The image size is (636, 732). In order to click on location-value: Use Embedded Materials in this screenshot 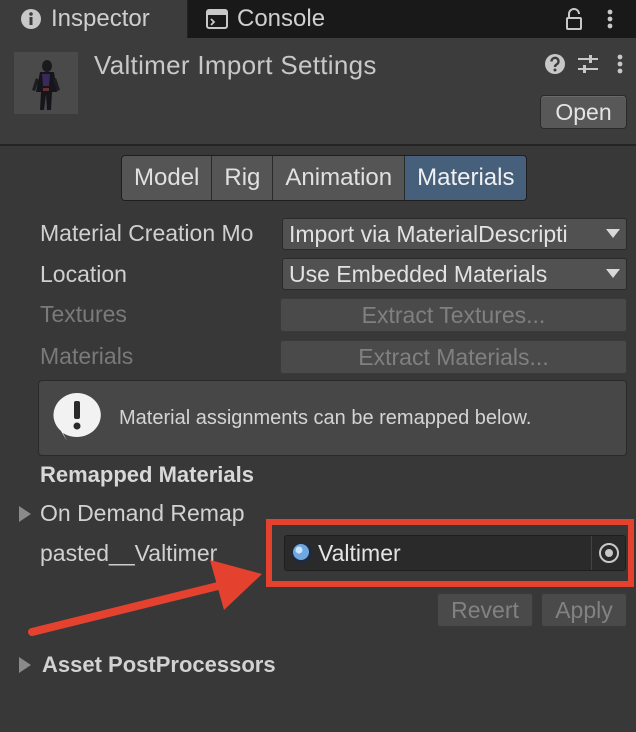, I will do `click(418, 273)`.